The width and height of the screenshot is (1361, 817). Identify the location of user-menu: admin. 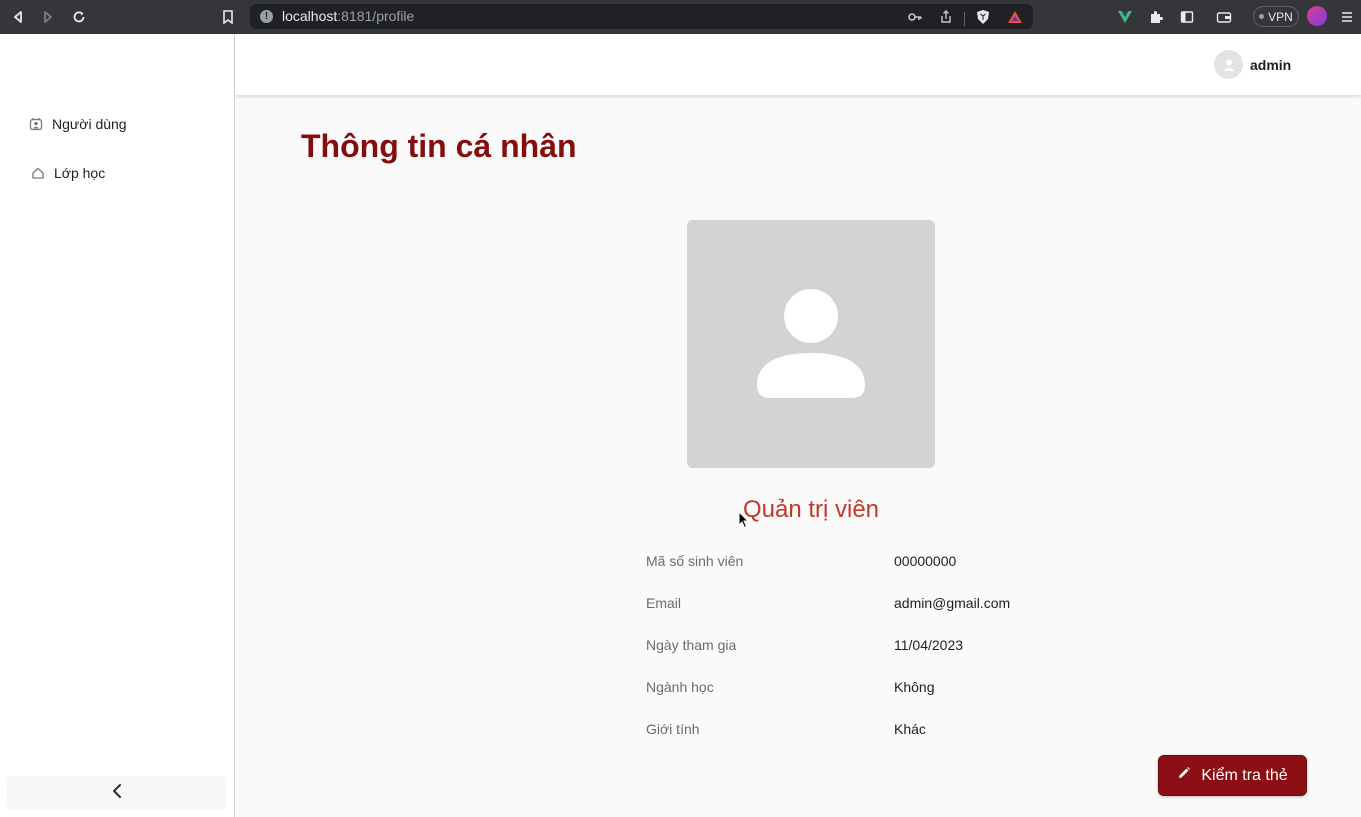
(1252, 64).